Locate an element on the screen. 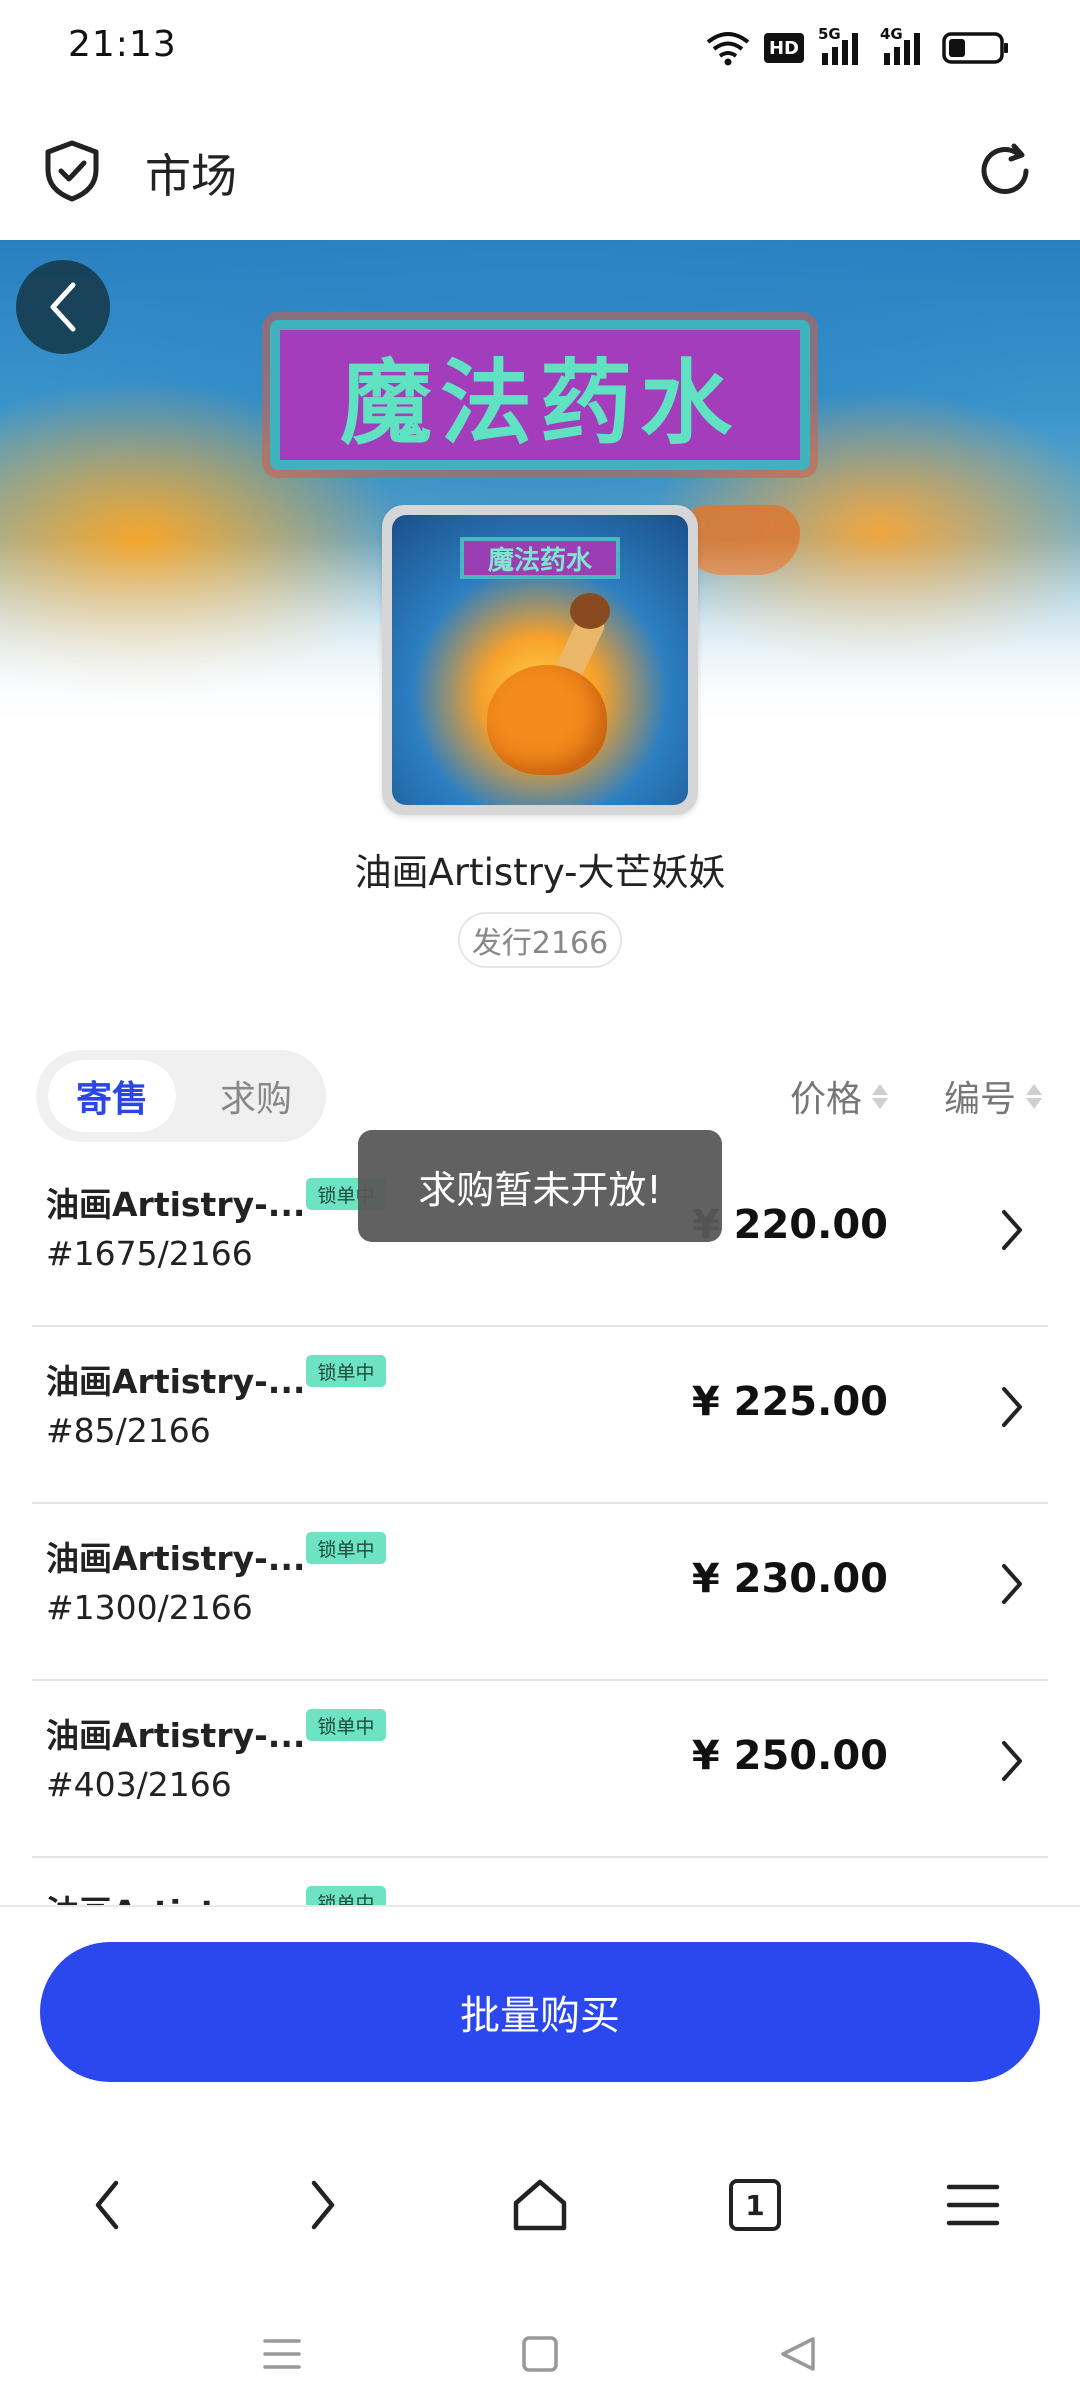 The width and height of the screenshot is (1080, 2408). home-icon is located at coordinates (540, 2205).